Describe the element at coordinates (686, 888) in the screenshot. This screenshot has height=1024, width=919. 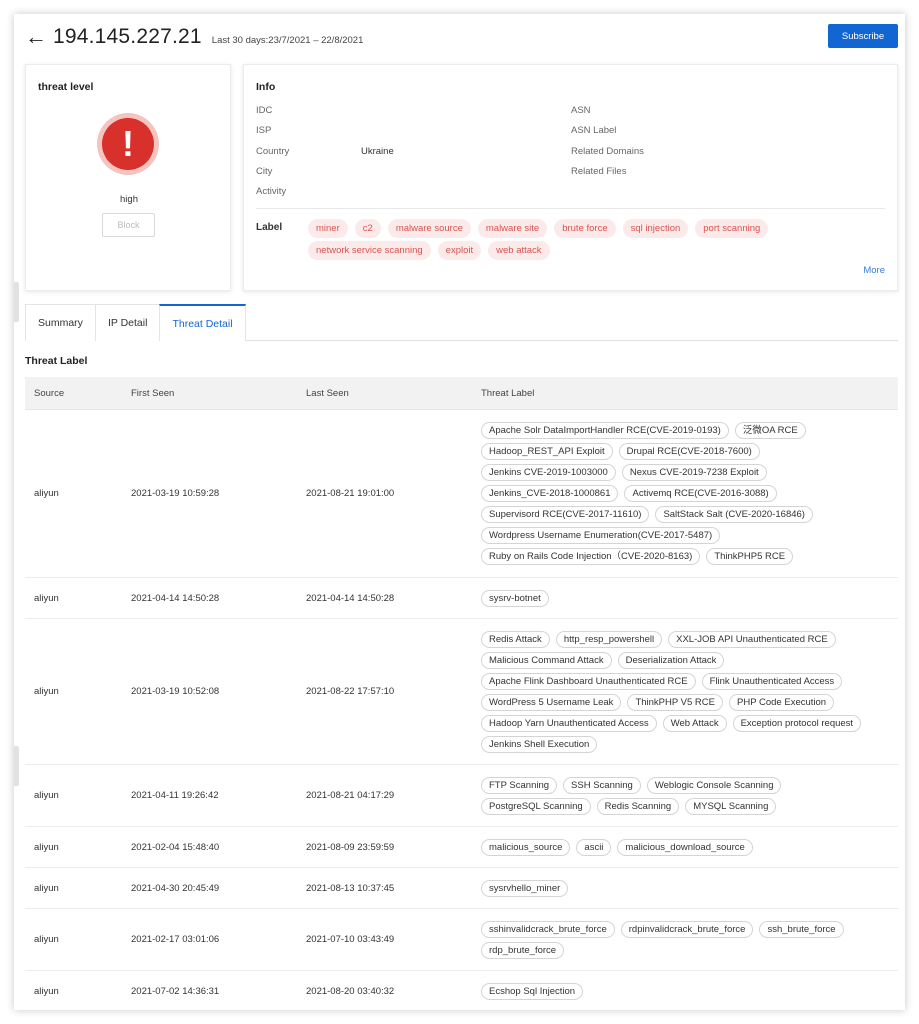
I see `threat-label-list: sysrvhello_miner` at that location.